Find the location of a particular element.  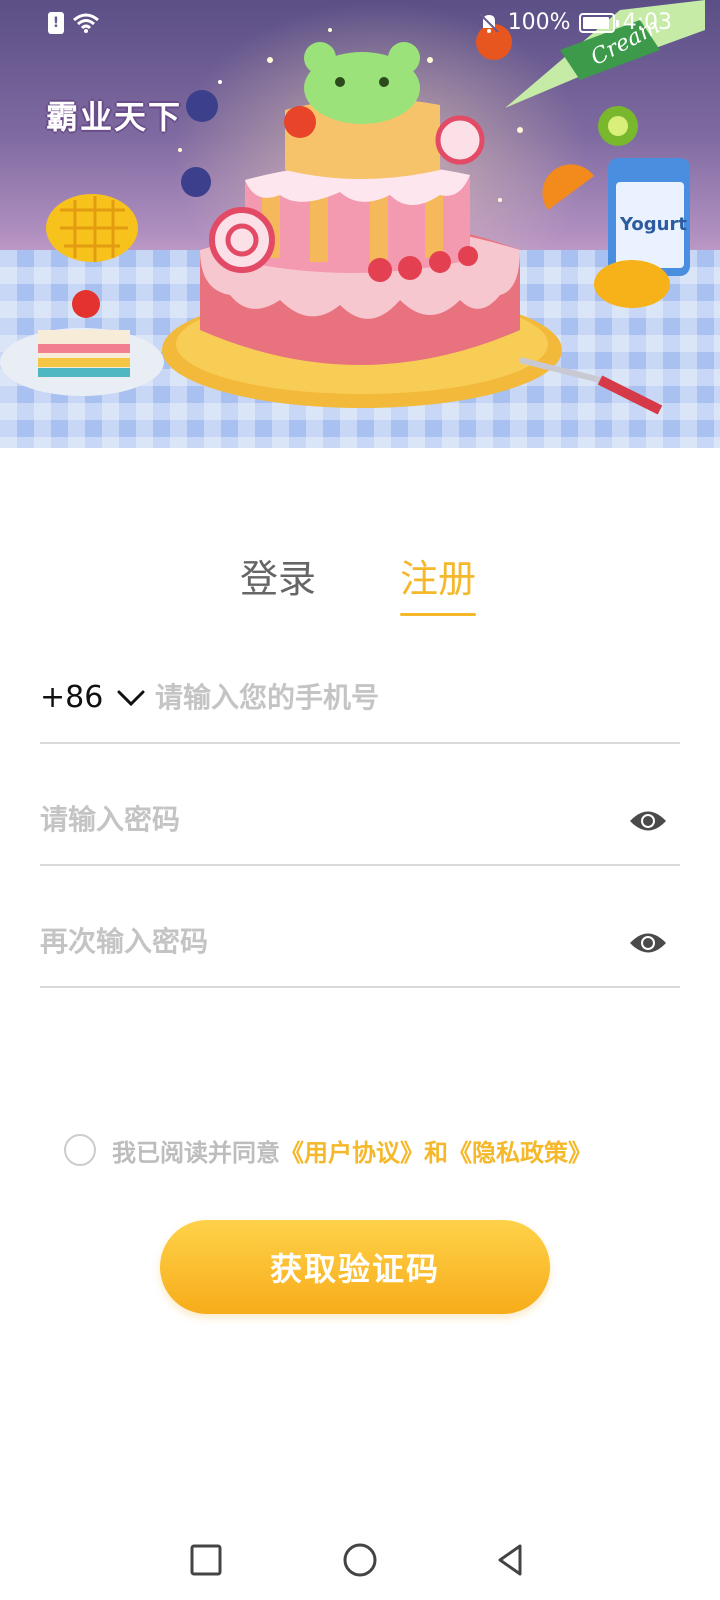

sim-alert-icon: ! is located at coordinates (56, 23).